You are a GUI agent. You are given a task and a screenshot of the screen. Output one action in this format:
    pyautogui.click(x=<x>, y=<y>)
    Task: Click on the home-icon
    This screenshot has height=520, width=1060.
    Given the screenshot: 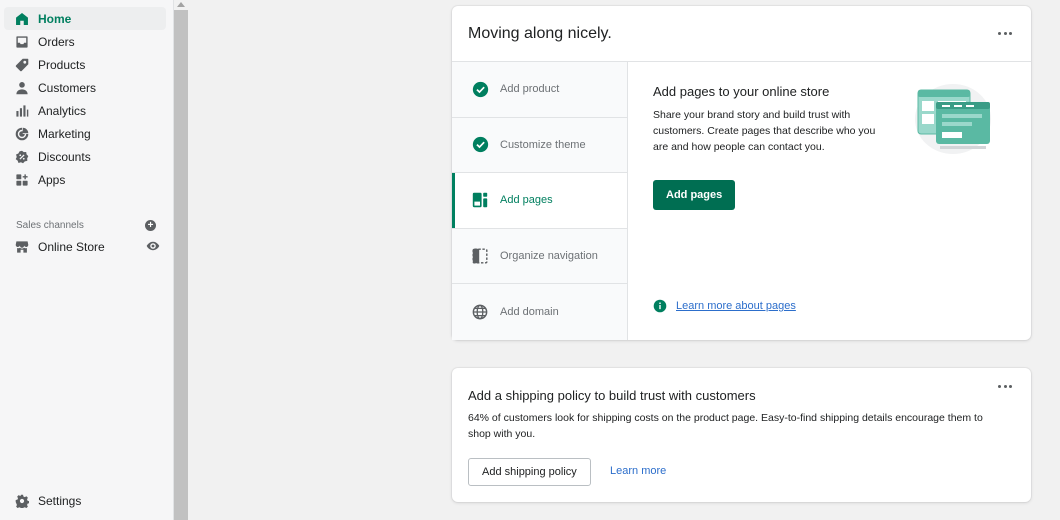 What is the action you would take?
    pyautogui.click(x=22, y=19)
    